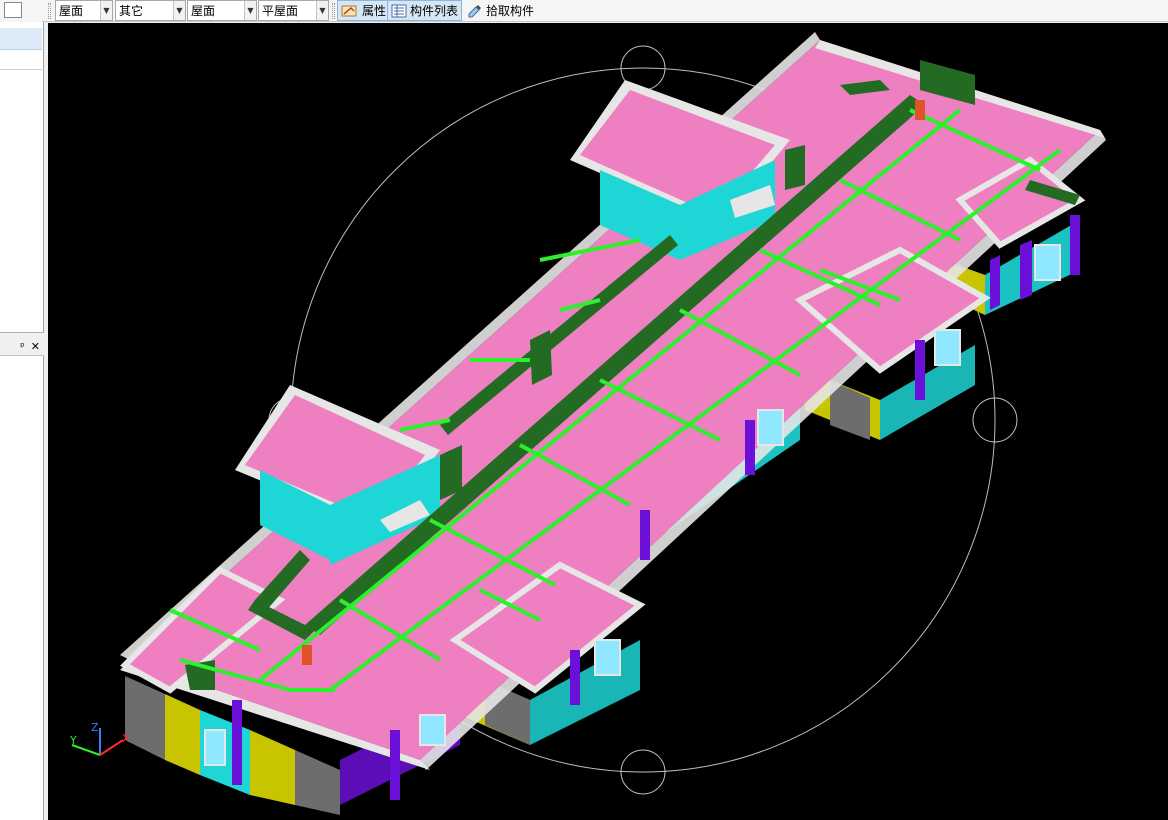 The image size is (1168, 820). Describe the element at coordinates (510, 11) in the screenshot. I see `pick-component-label: 拾取构件` at that location.